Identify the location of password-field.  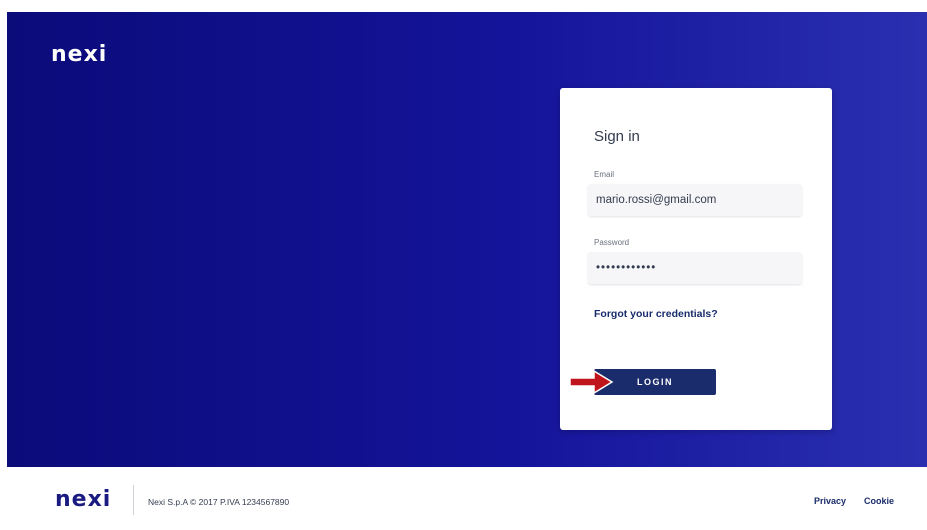
(695, 268).